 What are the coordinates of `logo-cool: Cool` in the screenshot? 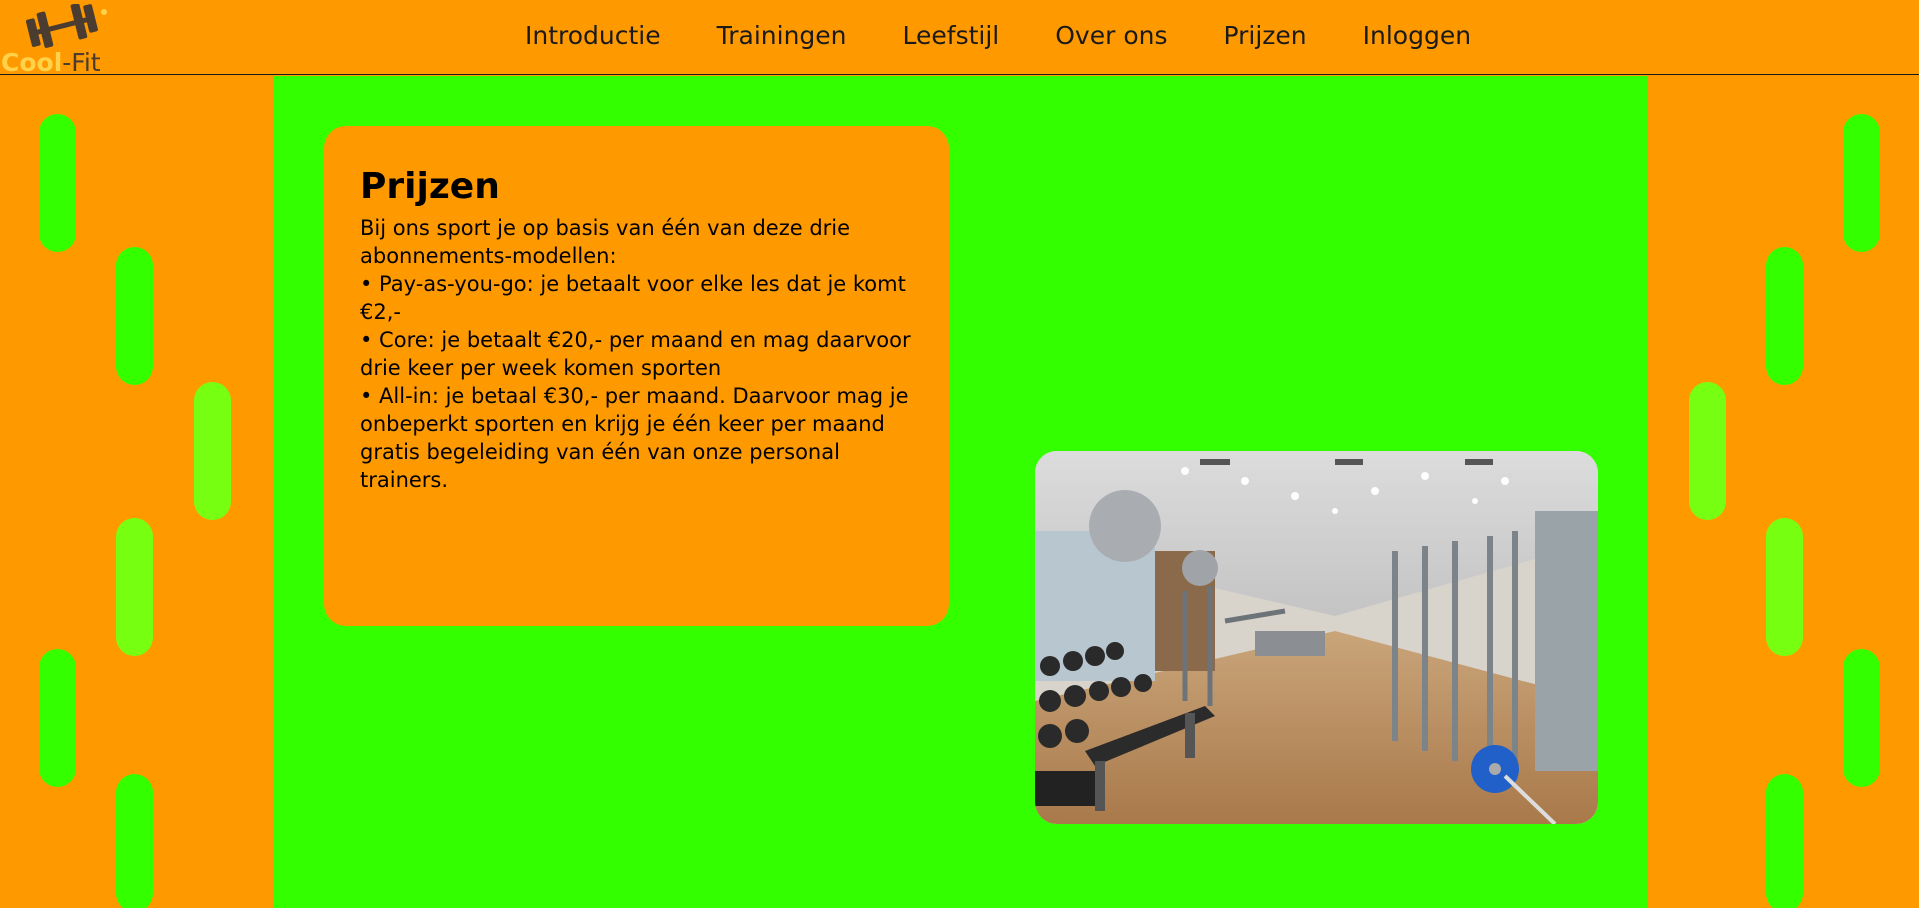 It's located at (32, 62).